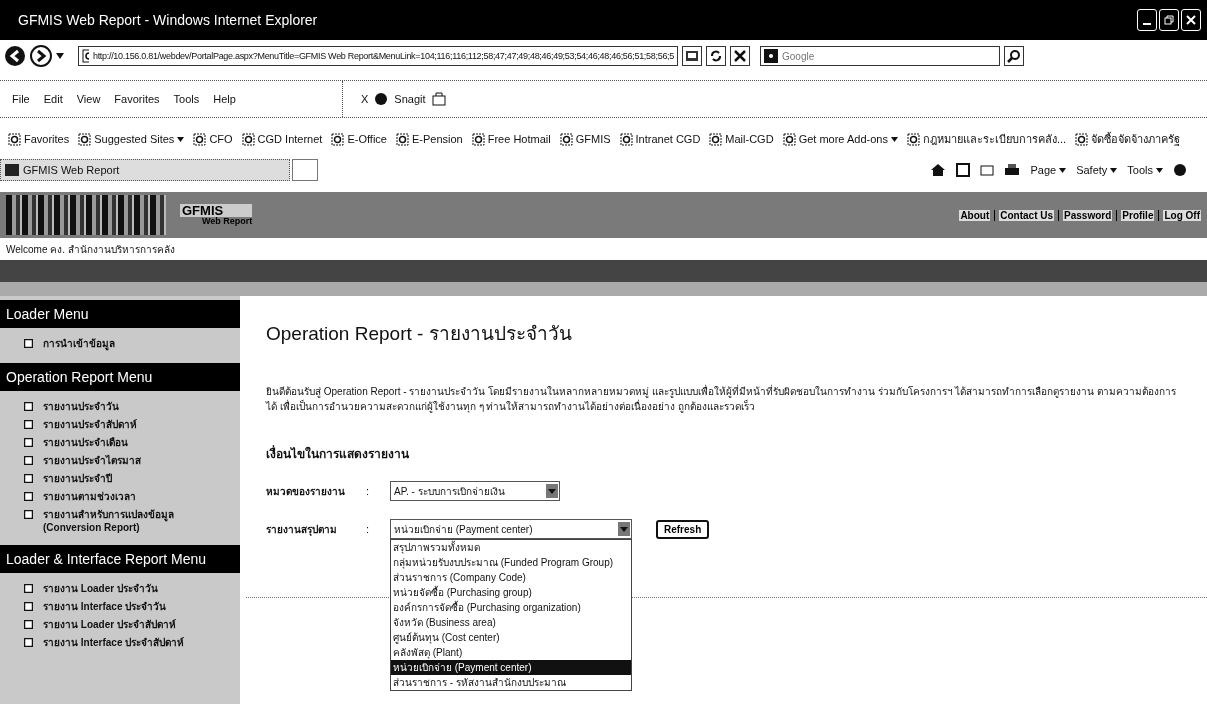 This screenshot has width=1207, height=704. Describe the element at coordinates (511, 592) in the screenshot. I see `dropdown-option: หน่วยจัดซื้อ (Purchasing group)` at that location.